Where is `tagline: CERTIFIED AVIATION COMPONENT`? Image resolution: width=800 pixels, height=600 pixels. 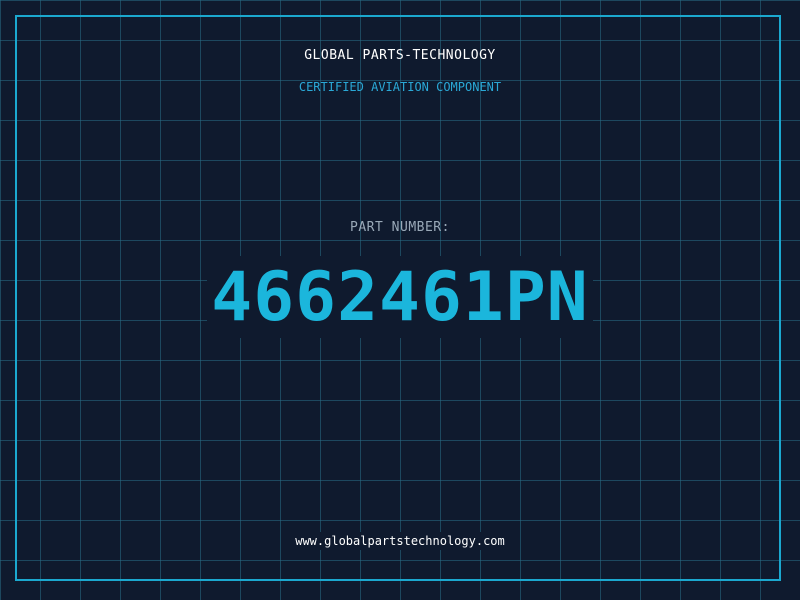 tagline: CERTIFIED AVIATION COMPONENT is located at coordinates (400, 87).